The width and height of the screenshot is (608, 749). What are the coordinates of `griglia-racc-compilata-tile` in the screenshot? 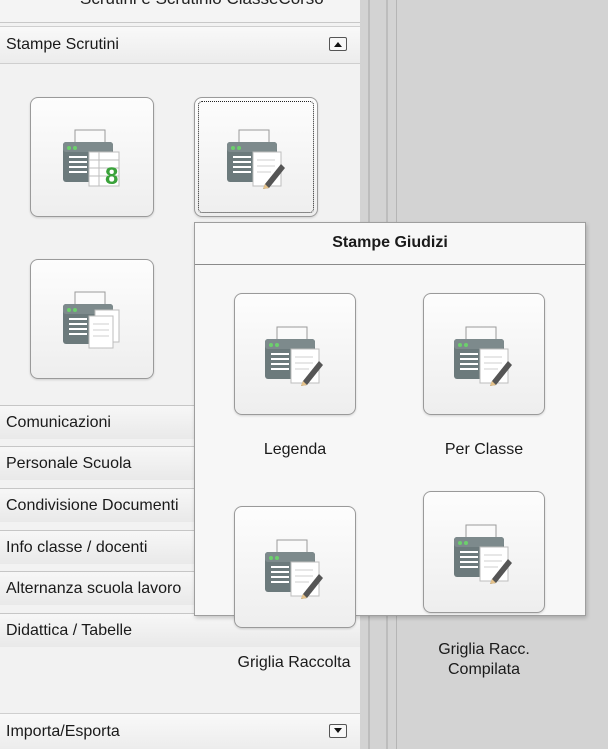 It's located at (484, 552).